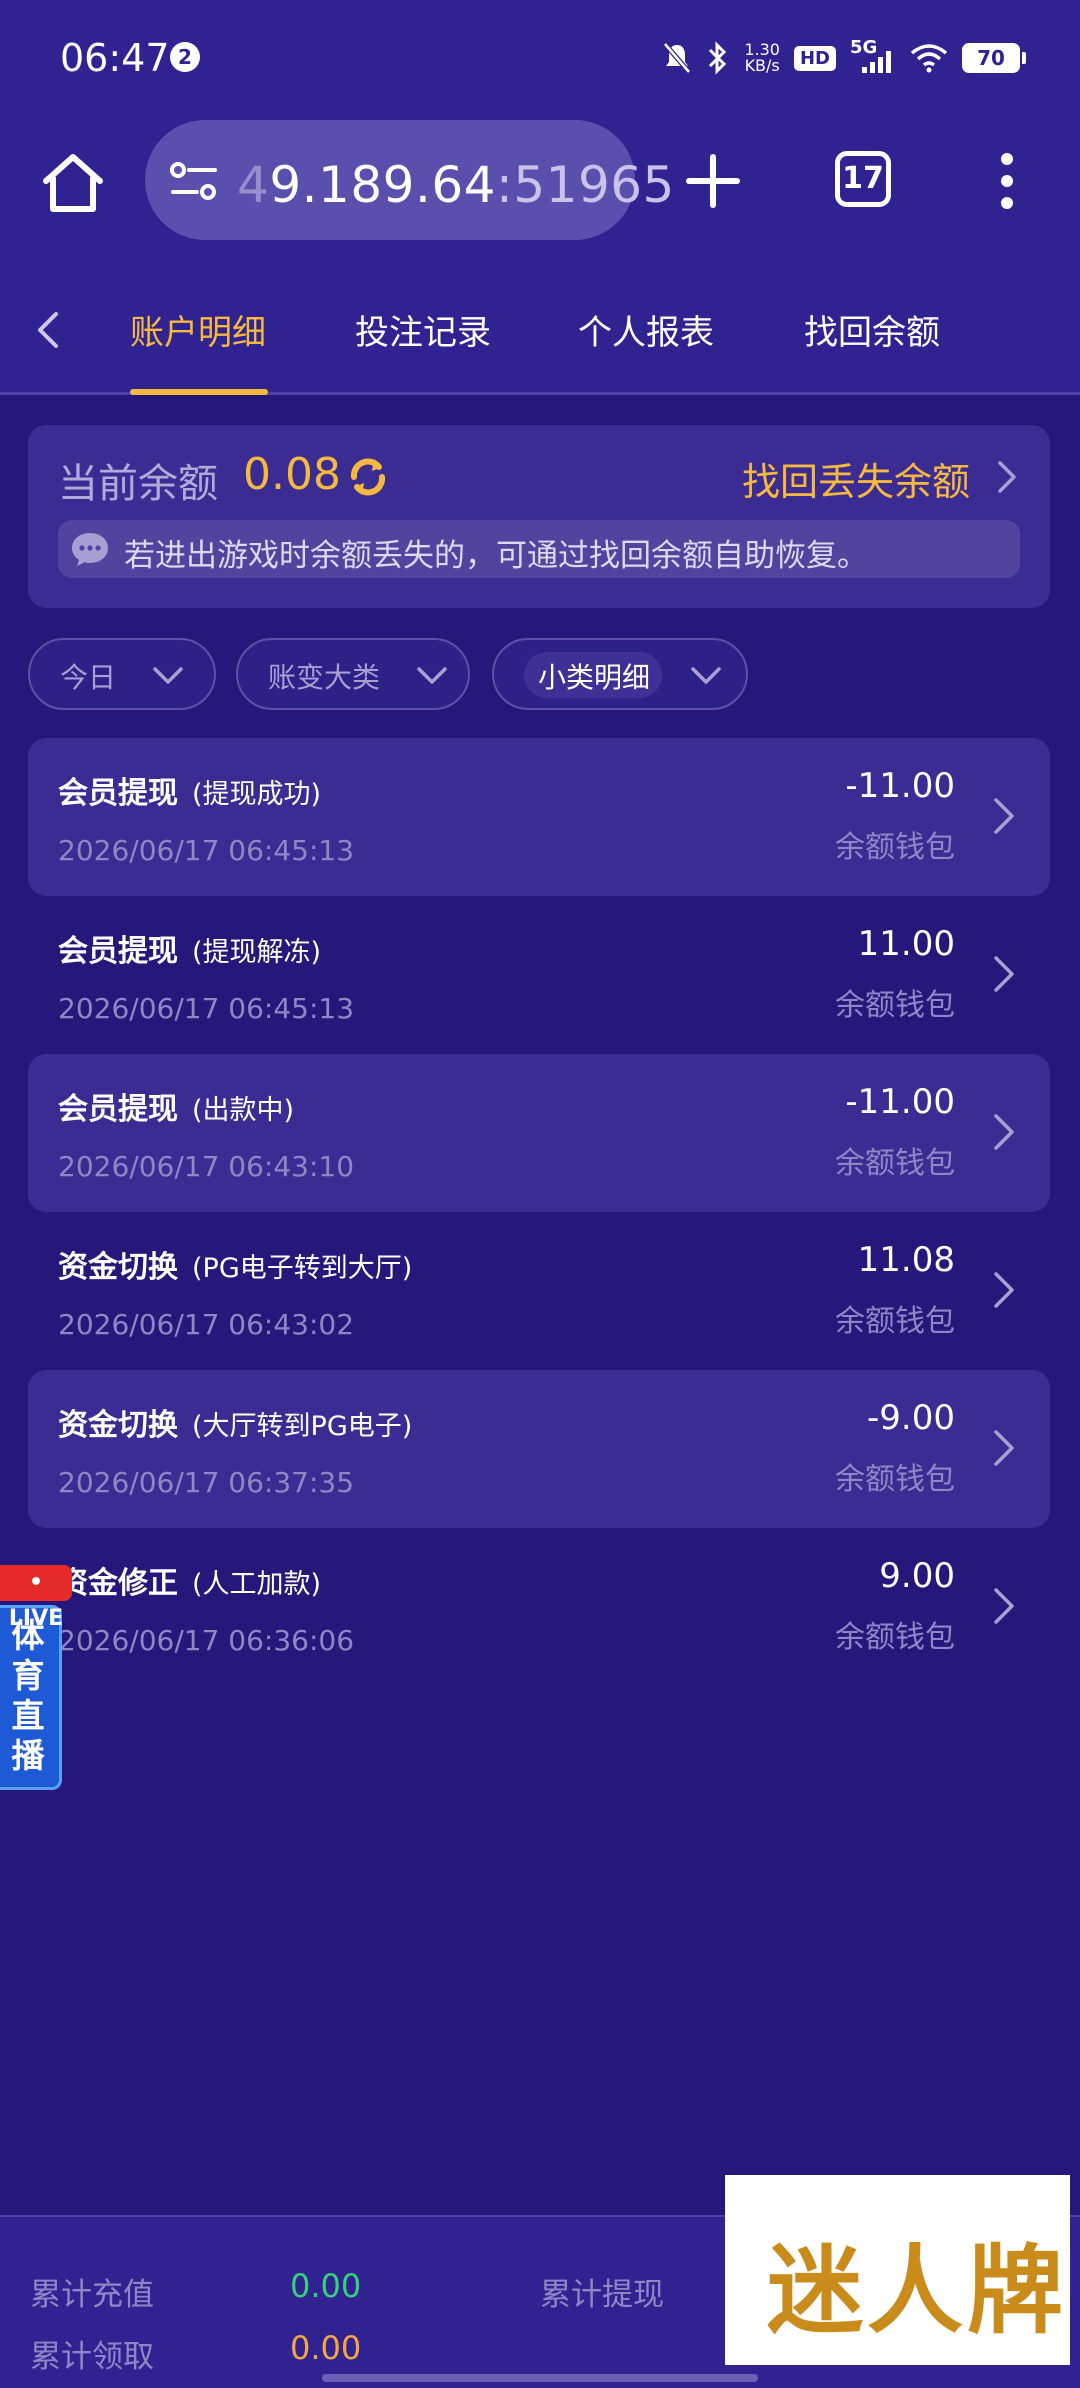  I want to click on balance-value: 0.08, so click(292, 474).